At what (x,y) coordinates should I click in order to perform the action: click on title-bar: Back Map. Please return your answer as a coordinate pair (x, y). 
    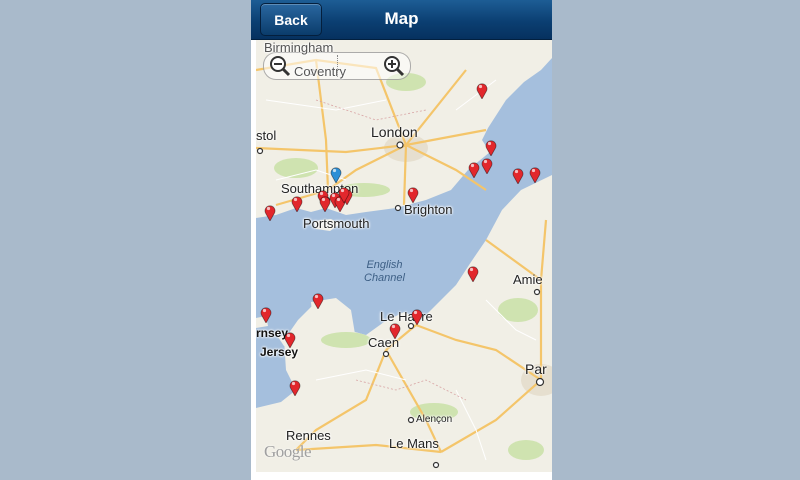
    Looking at the image, I should click on (401, 20).